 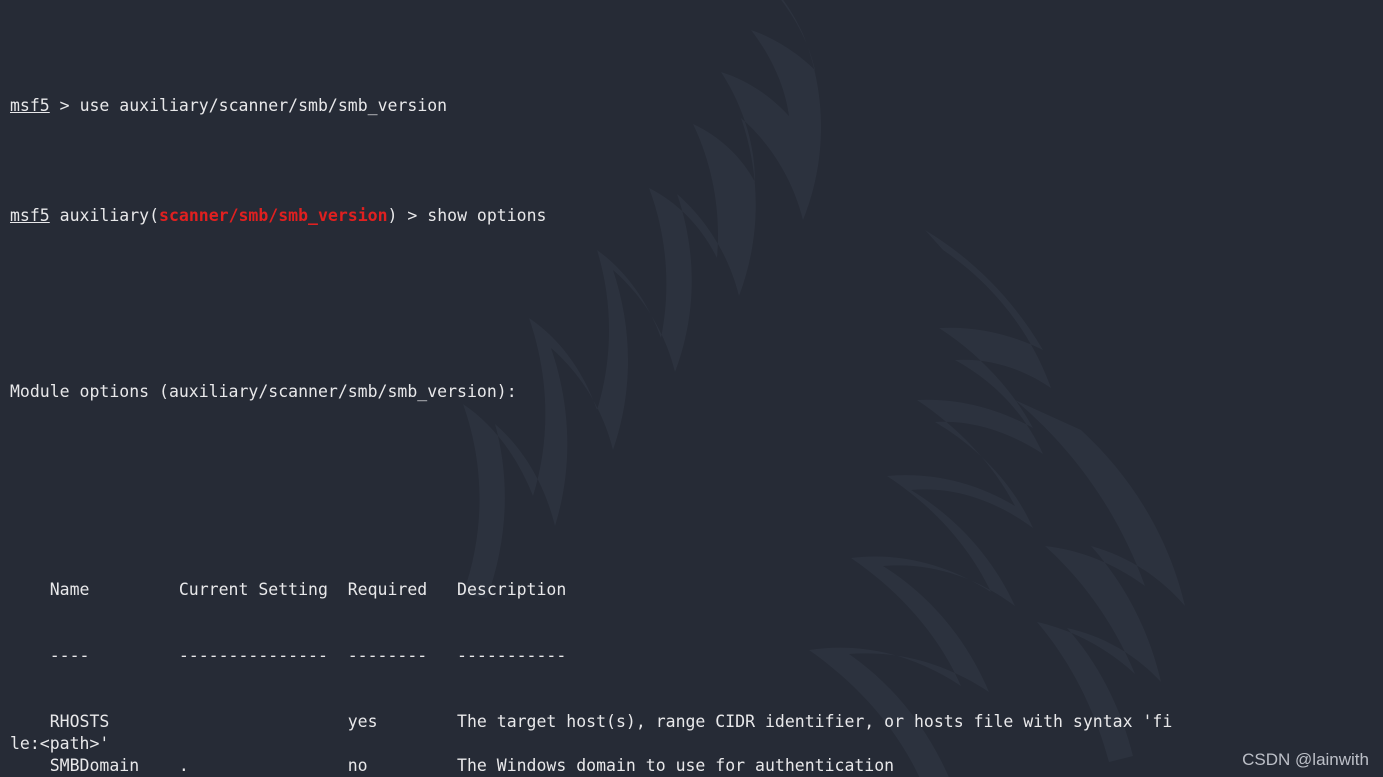 I want to click on command-use: use auxiliary/scanner/smb/smb_version, so click(x=263, y=105).